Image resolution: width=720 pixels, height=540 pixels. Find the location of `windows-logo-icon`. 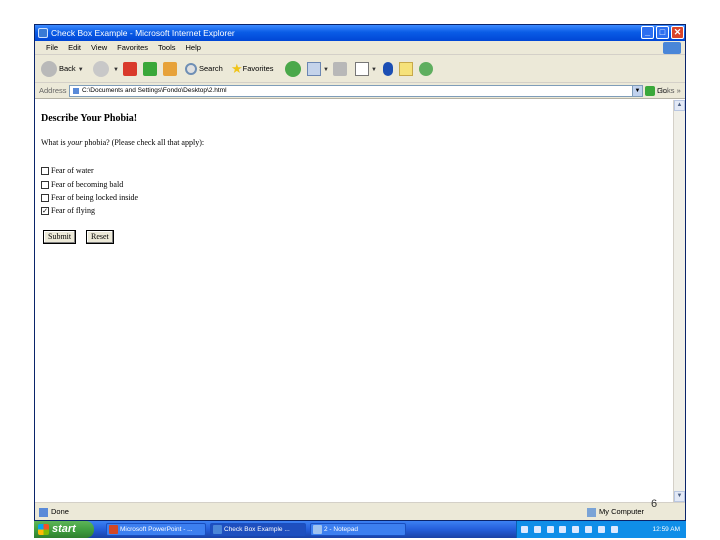

windows-logo-icon is located at coordinates (672, 48).